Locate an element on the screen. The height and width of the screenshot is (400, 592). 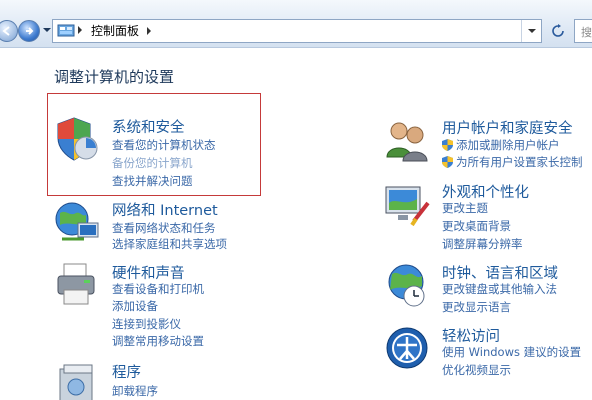
category-network-internet: 网络和 Internet 查看网络状态和任务 选择家庭组和共享选项 is located at coordinates (159, 227).